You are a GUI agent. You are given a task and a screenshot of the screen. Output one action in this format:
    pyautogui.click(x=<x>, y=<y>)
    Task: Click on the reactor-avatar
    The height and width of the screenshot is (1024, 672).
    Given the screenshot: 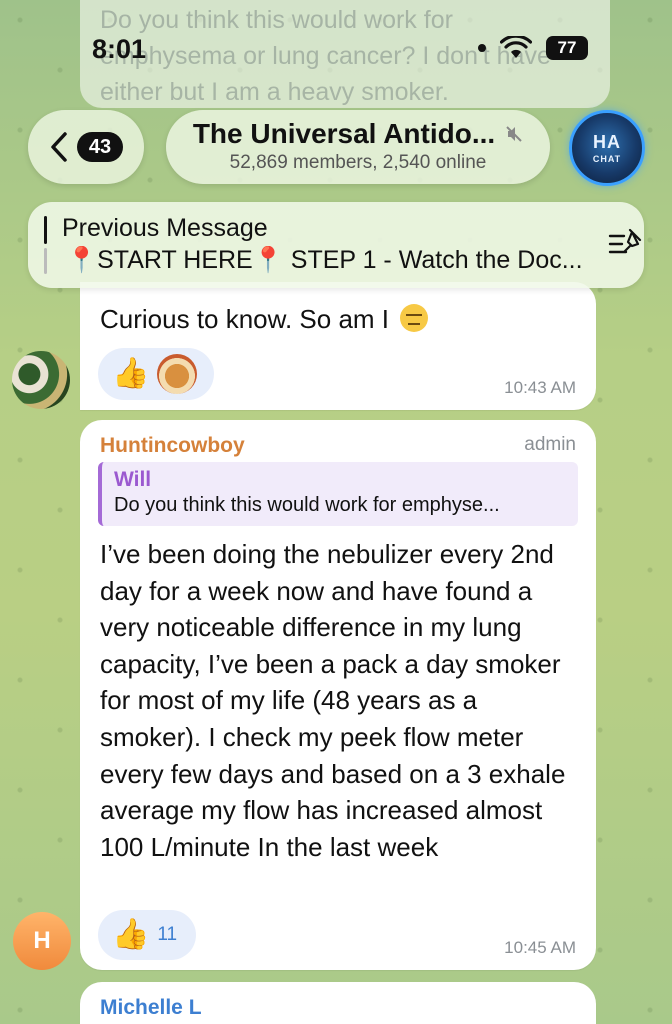 What is the action you would take?
    pyautogui.click(x=177, y=374)
    